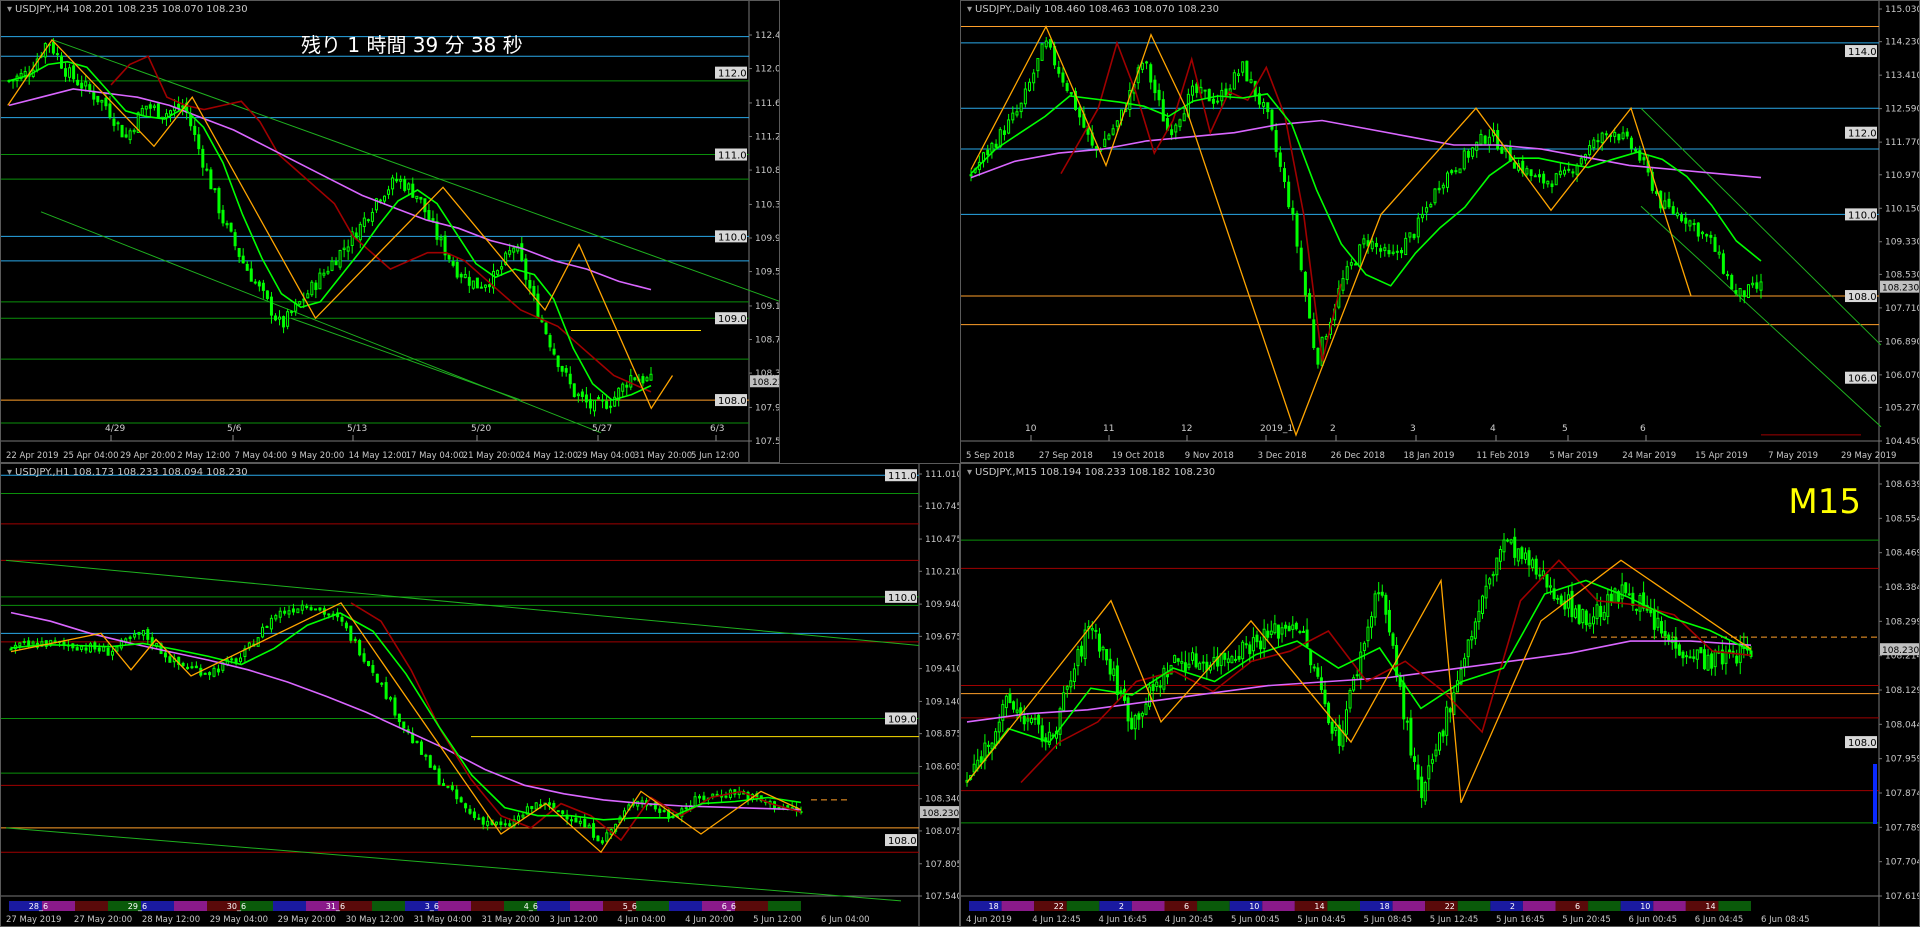  Describe the element at coordinates (602, 429) in the screenshot. I see `period-marker-label: 5/27` at that location.